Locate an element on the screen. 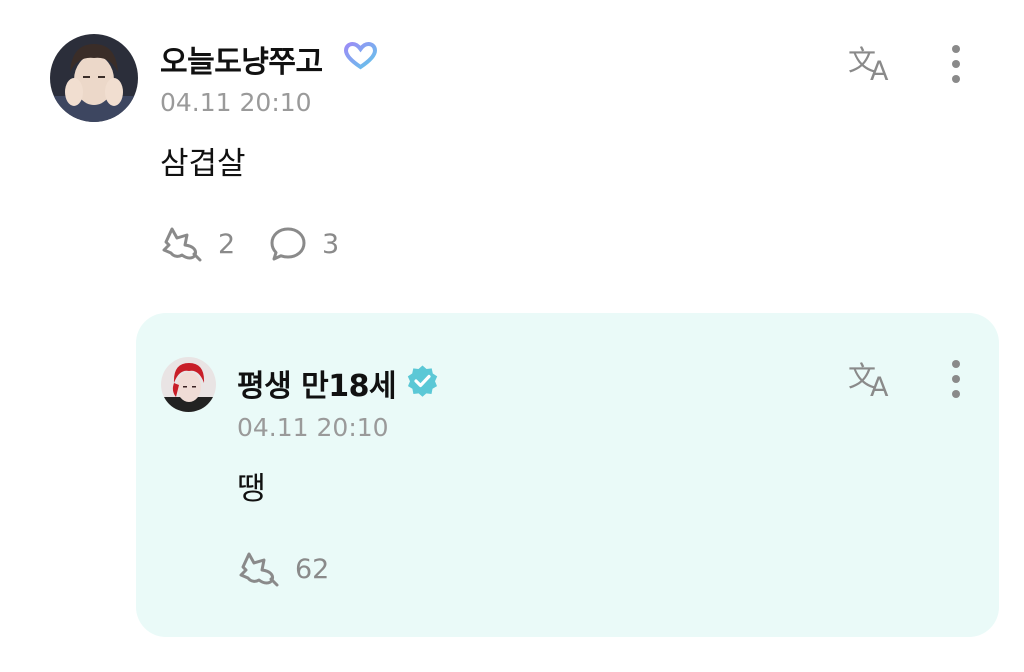 The image size is (1024, 672). verified-check-icon is located at coordinates (422, 381).